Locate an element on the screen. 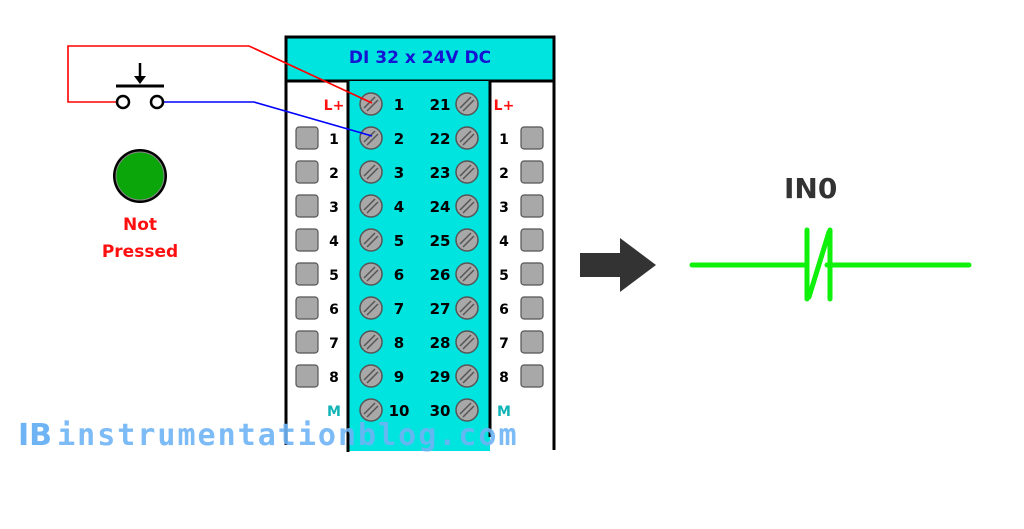 This screenshot has height=529, width=1024. terminal-number-right: 22 is located at coordinates (440, 139).